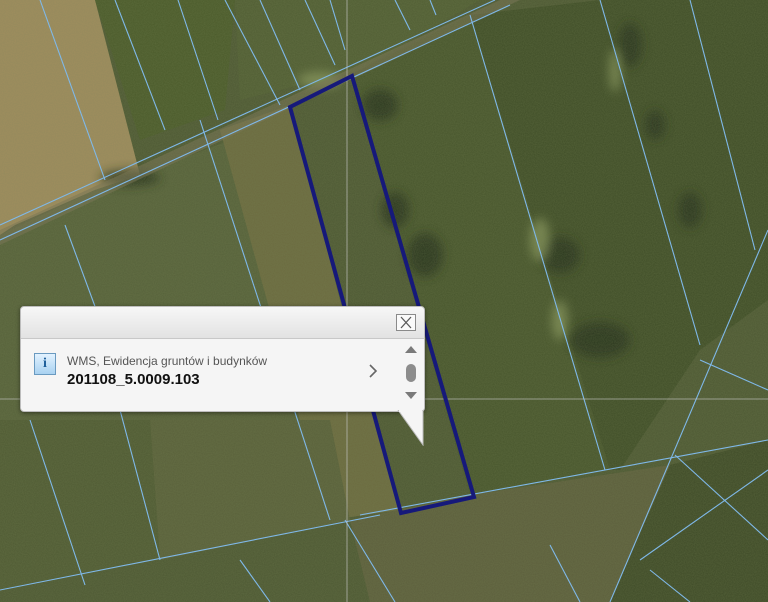 The width and height of the screenshot is (768, 602). I want to click on scroll-thumb, so click(411, 373).